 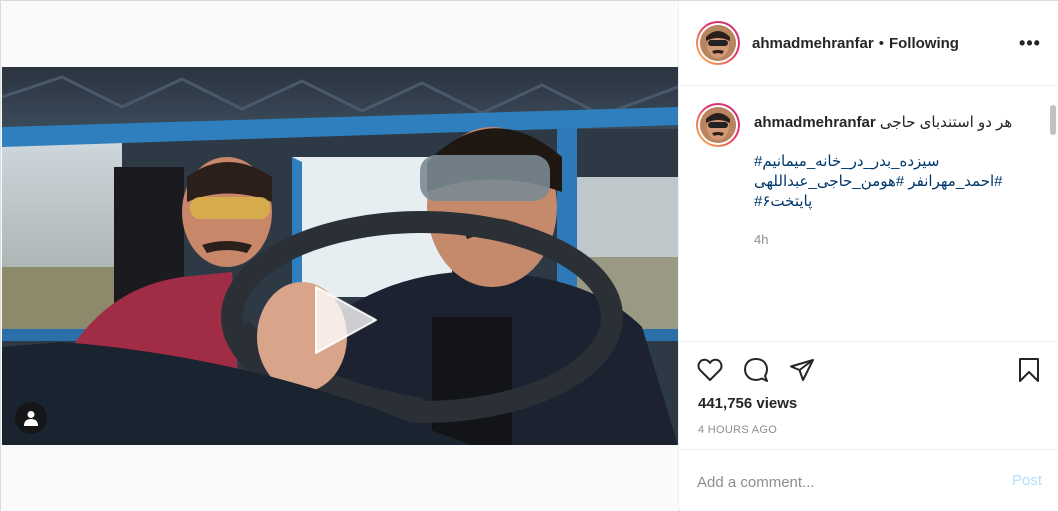 I want to click on bookmark-icon, so click(x=1029, y=370).